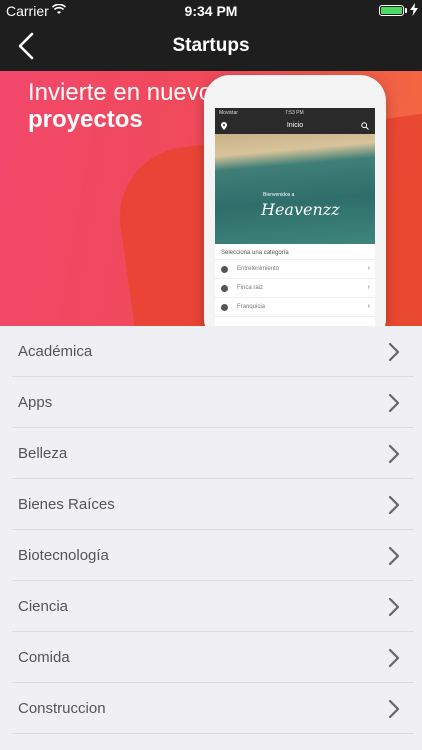 This screenshot has height=750, width=422. What do you see at coordinates (250, 288) in the screenshot?
I see `phone-category-label: Finca raiz` at bounding box center [250, 288].